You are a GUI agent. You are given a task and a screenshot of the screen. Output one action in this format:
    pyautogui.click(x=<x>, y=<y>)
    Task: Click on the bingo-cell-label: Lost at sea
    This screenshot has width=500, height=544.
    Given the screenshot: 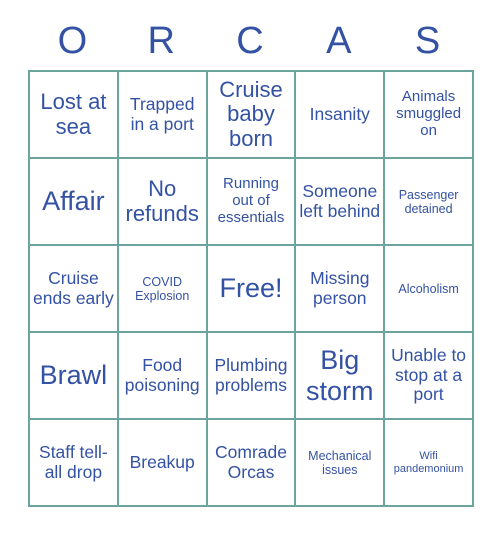 What is the action you would take?
    pyautogui.click(x=73, y=113)
    